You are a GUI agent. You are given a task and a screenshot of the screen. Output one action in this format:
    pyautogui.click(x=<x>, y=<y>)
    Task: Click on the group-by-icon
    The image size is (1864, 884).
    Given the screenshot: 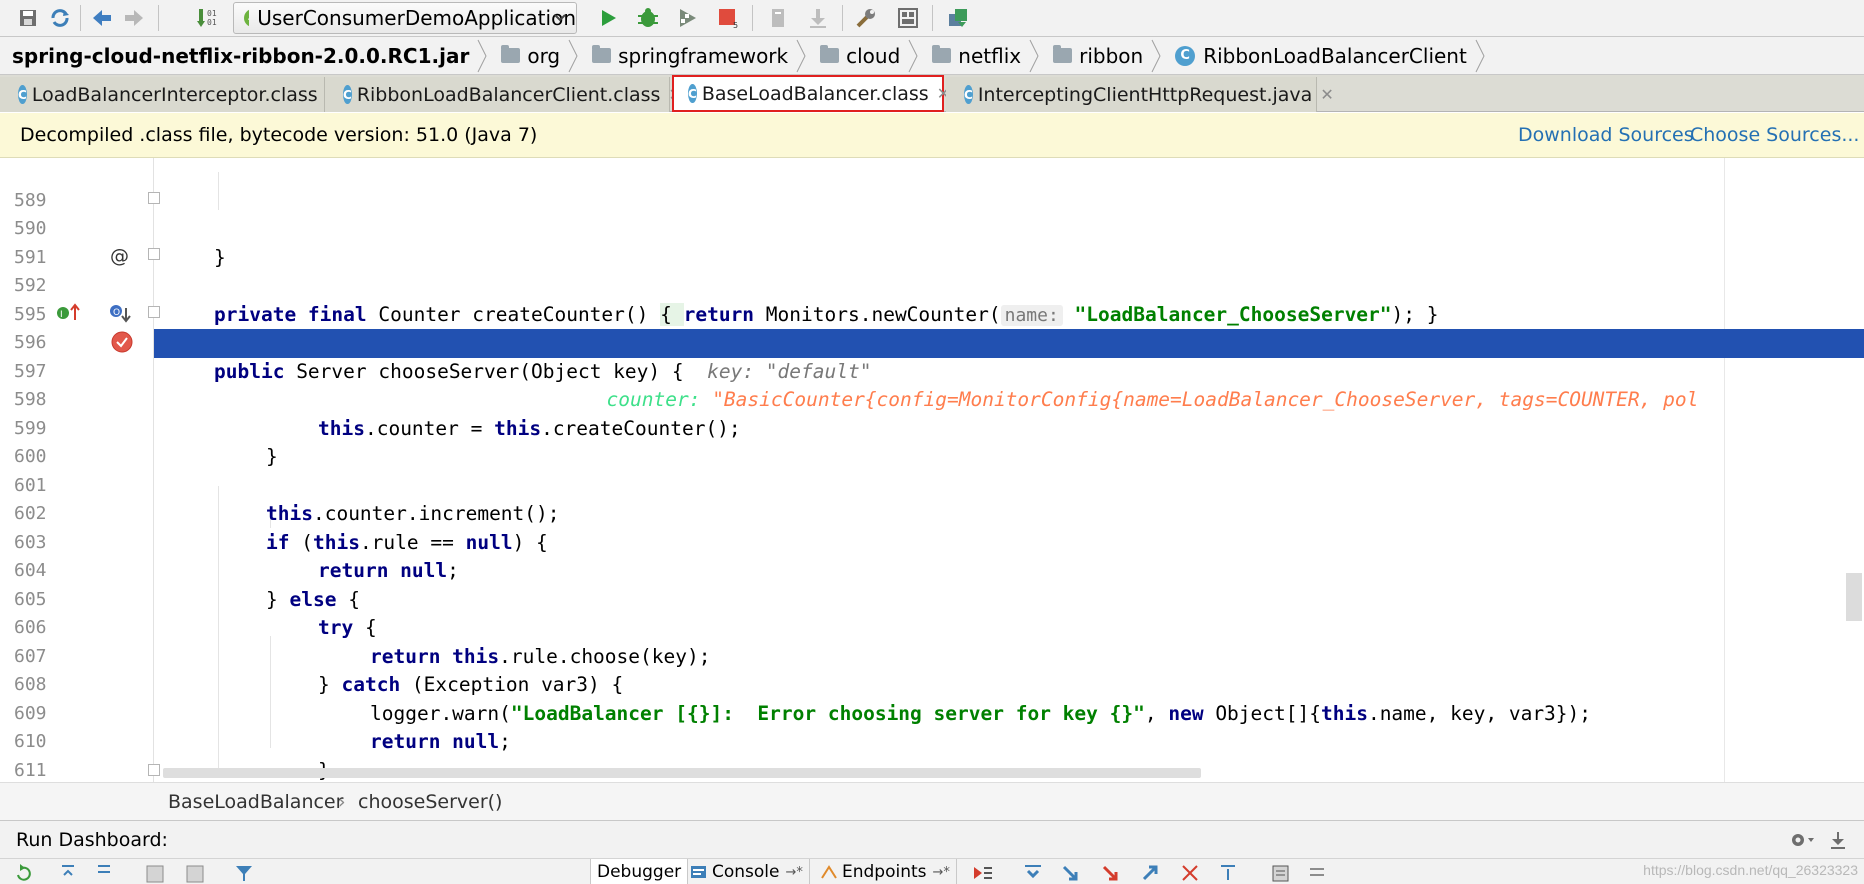 What is the action you would take?
    pyautogui.click(x=155, y=873)
    